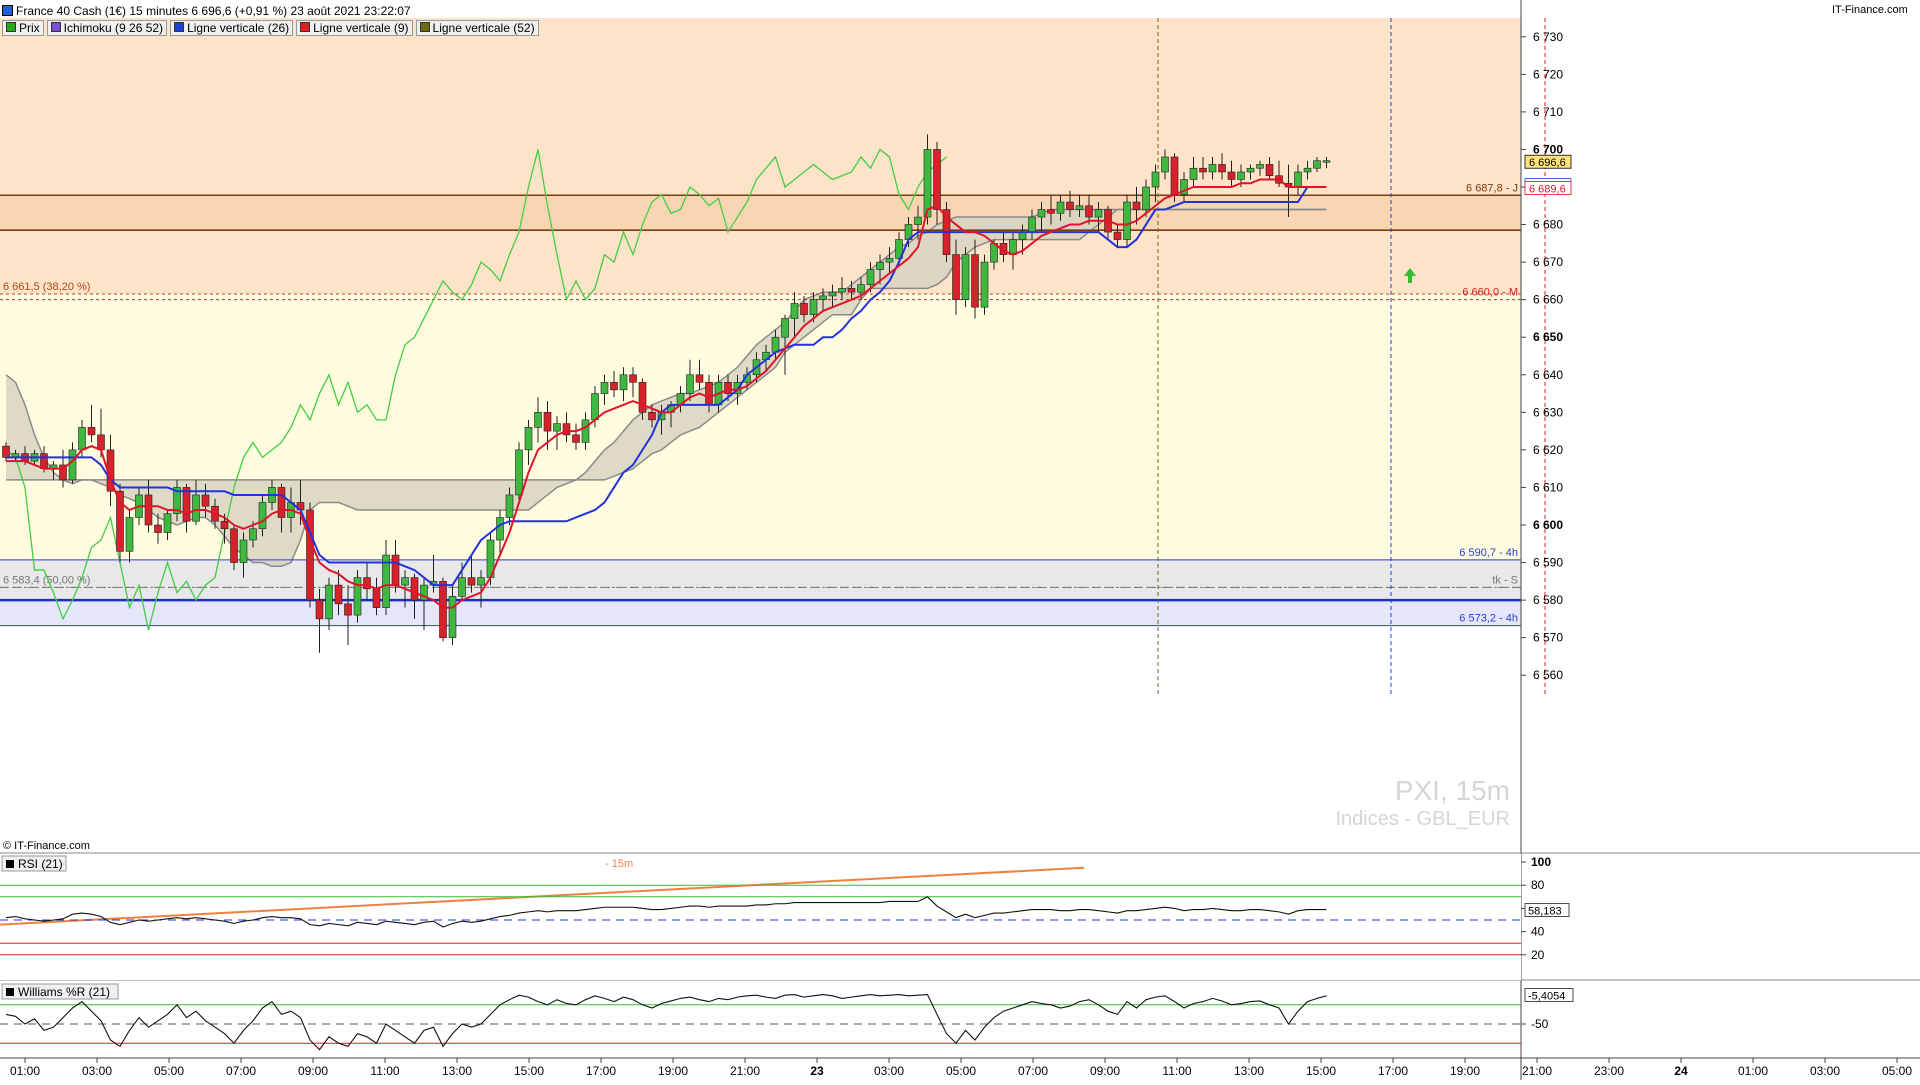 This screenshot has width=1920, height=1085. Describe the element at coordinates (1548, 149) in the screenshot. I see `y-tick-label: 6 700` at that location.